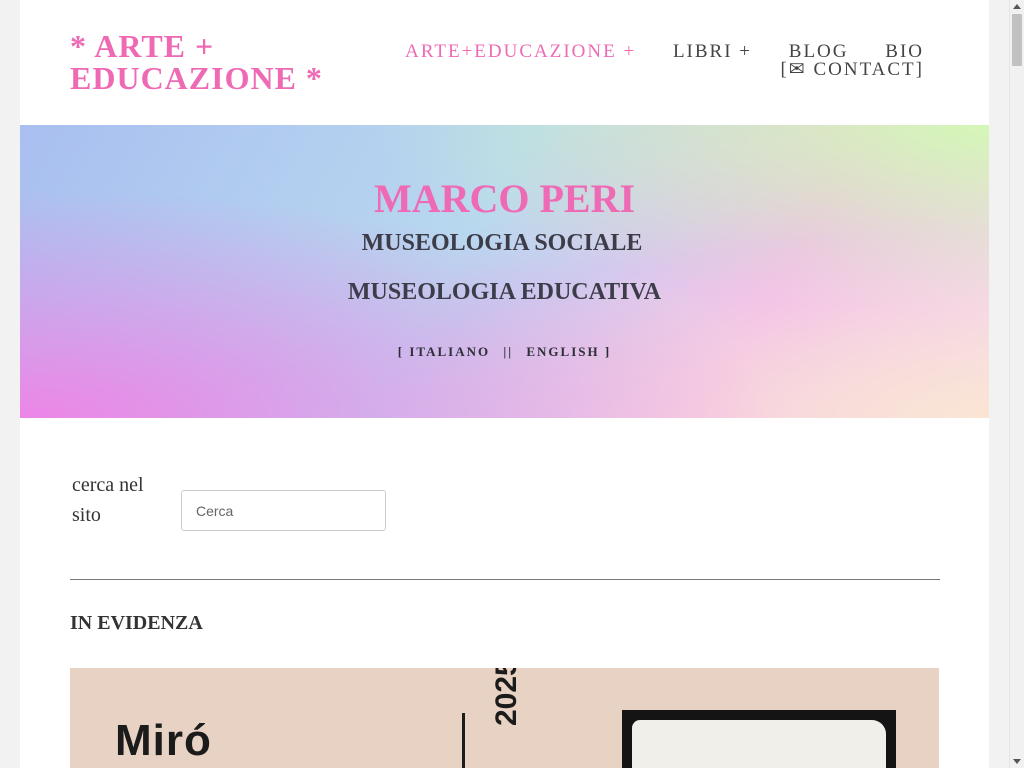  What do you see at coordinates (136, 623) in the screenshot?
I see `section-title-in-evidenza: IN EVIDENZA` at bounding box center [136, 623].